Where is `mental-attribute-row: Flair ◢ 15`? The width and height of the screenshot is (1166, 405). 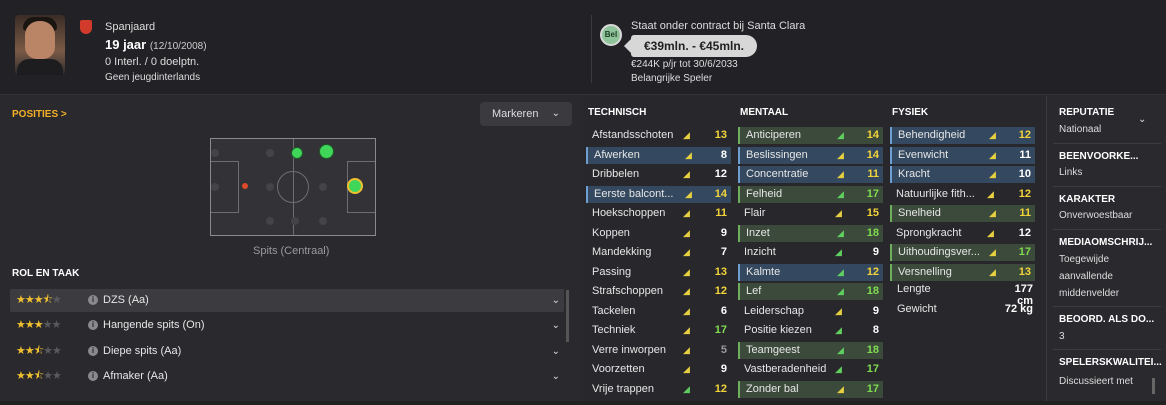 mental-attribute-row: Flair ◢ 15 is located at coordinates (810, 213).